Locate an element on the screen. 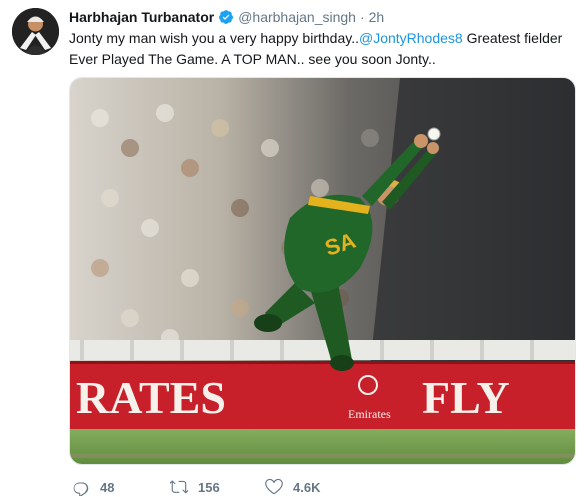  avatar is located at coordinates (35, 31).